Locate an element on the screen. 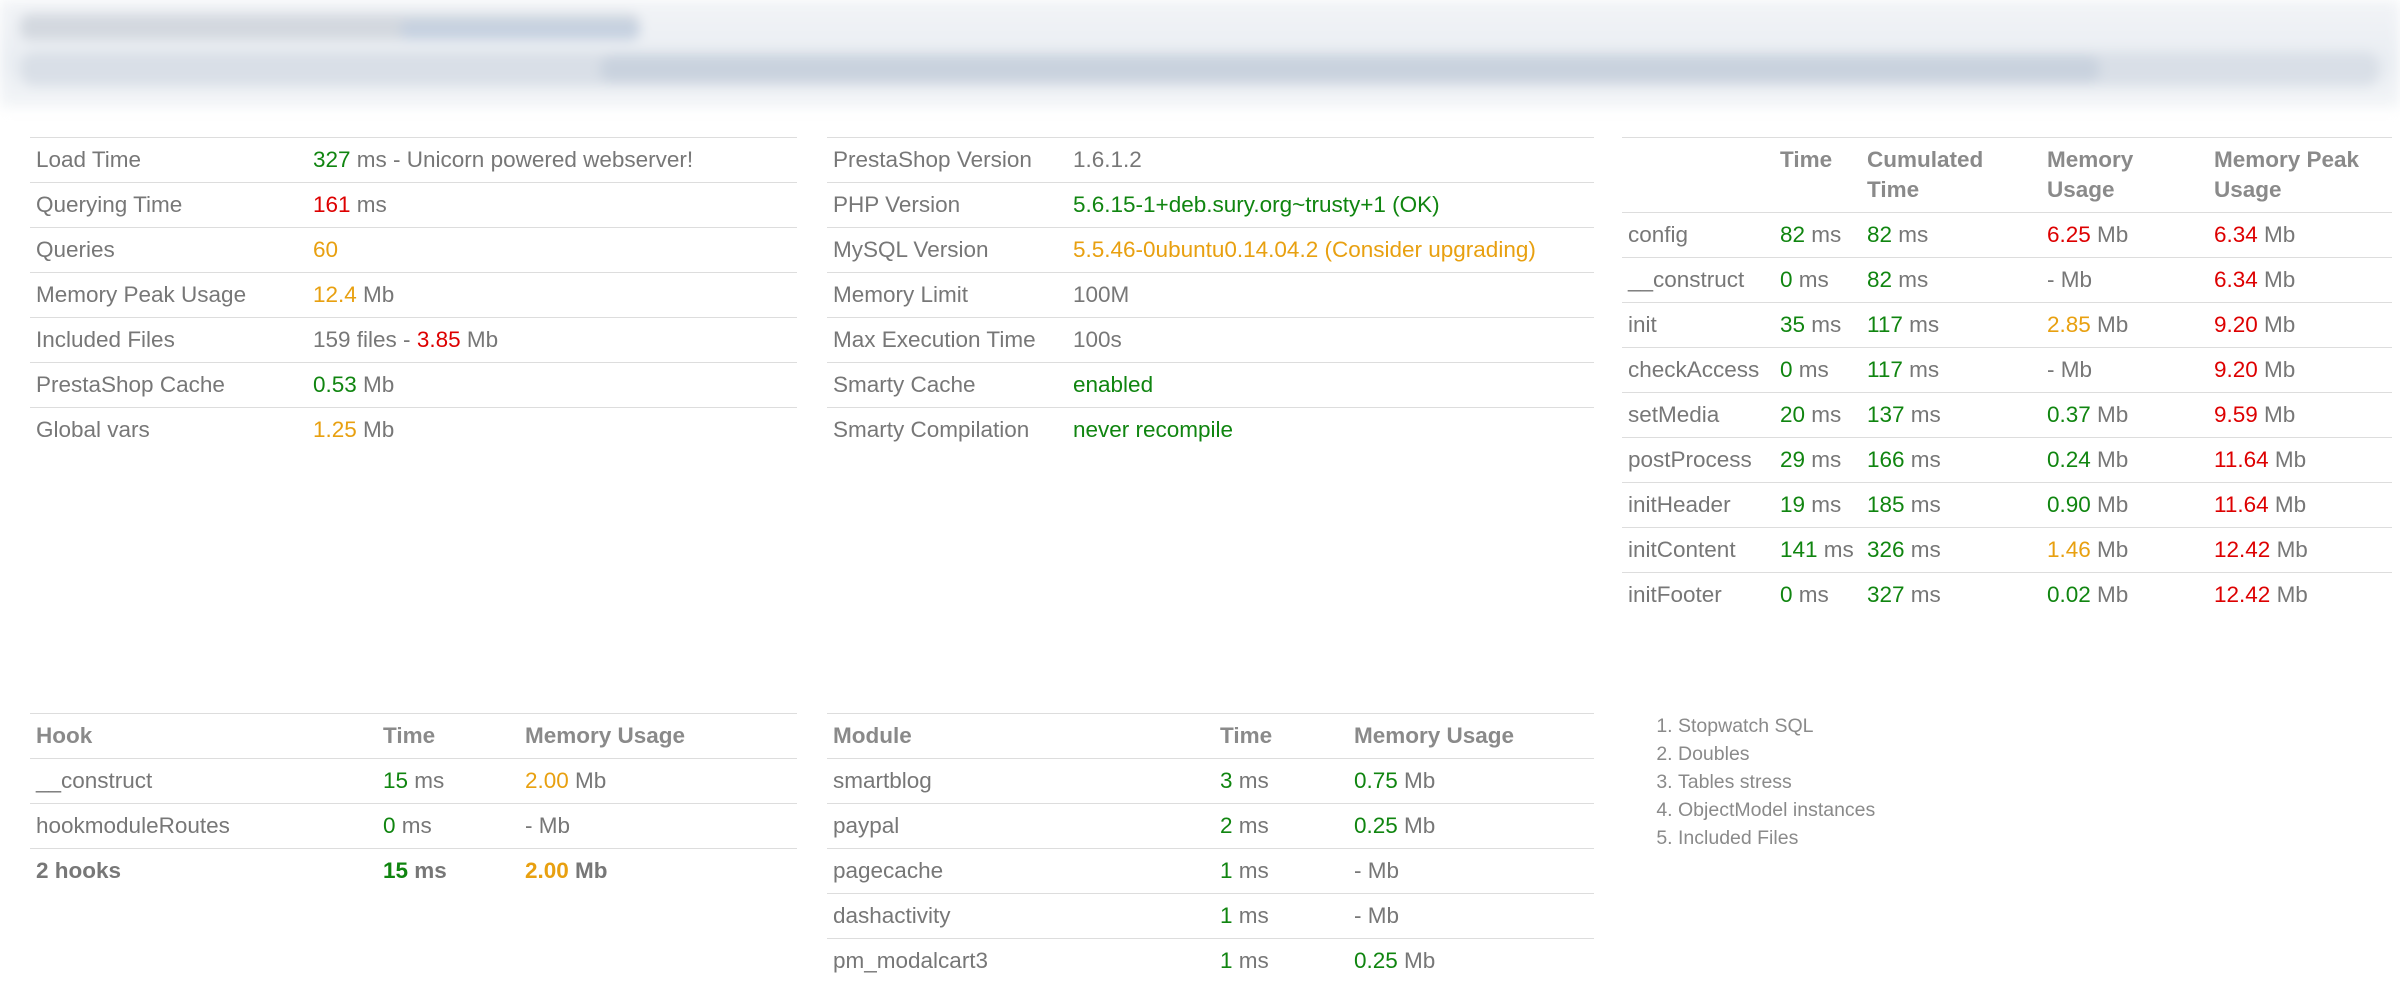 The height and width of the screenshot is (997, 2400). profiling-link-4: ObjectModel instances is located at coordinates (1776, 810).